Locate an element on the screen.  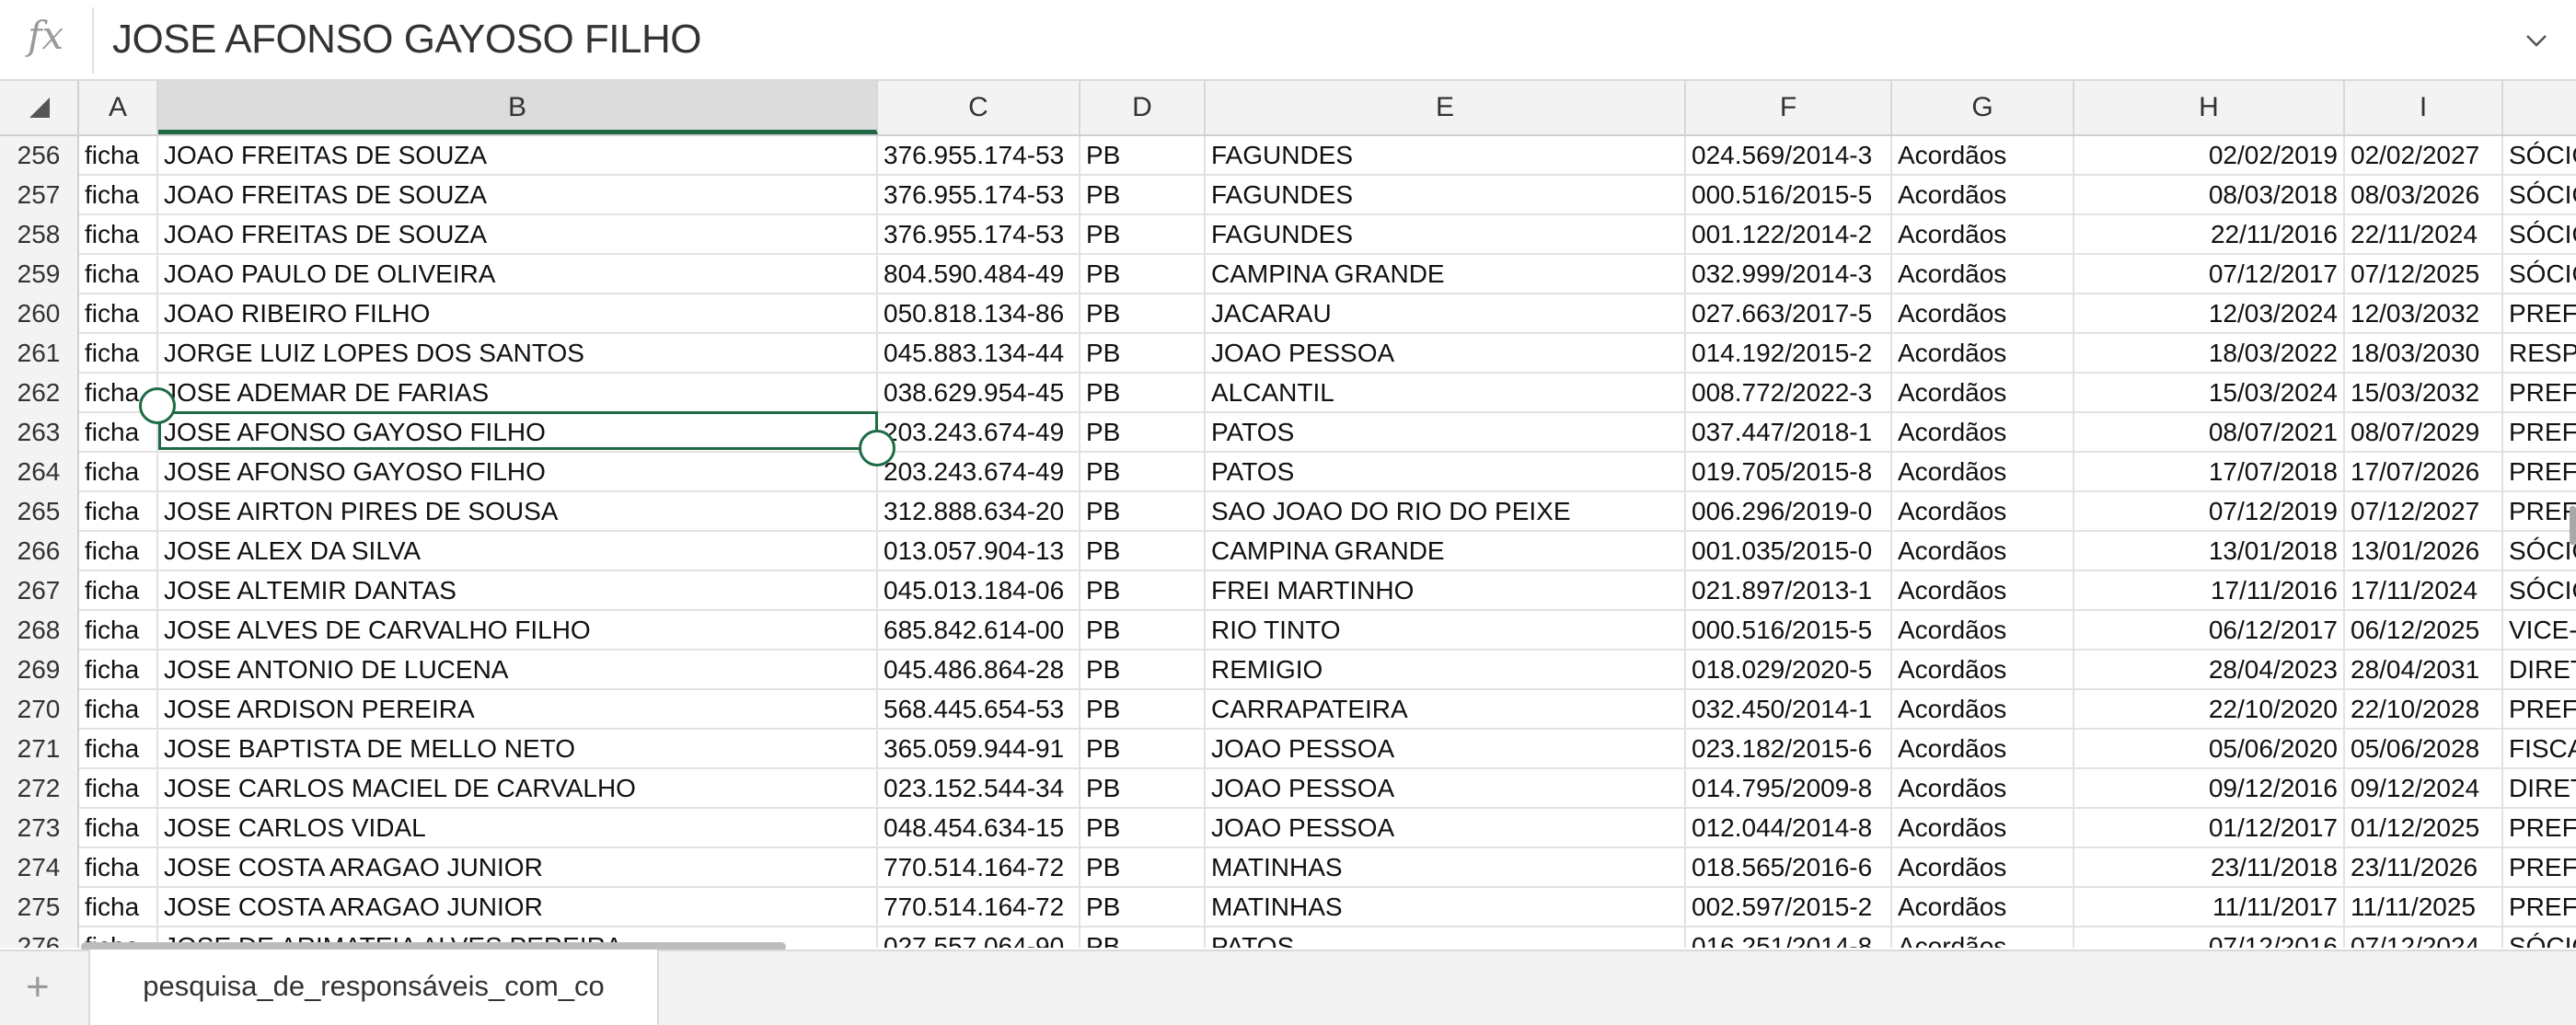
row-header: 264 is located at coordinates (40, 473).